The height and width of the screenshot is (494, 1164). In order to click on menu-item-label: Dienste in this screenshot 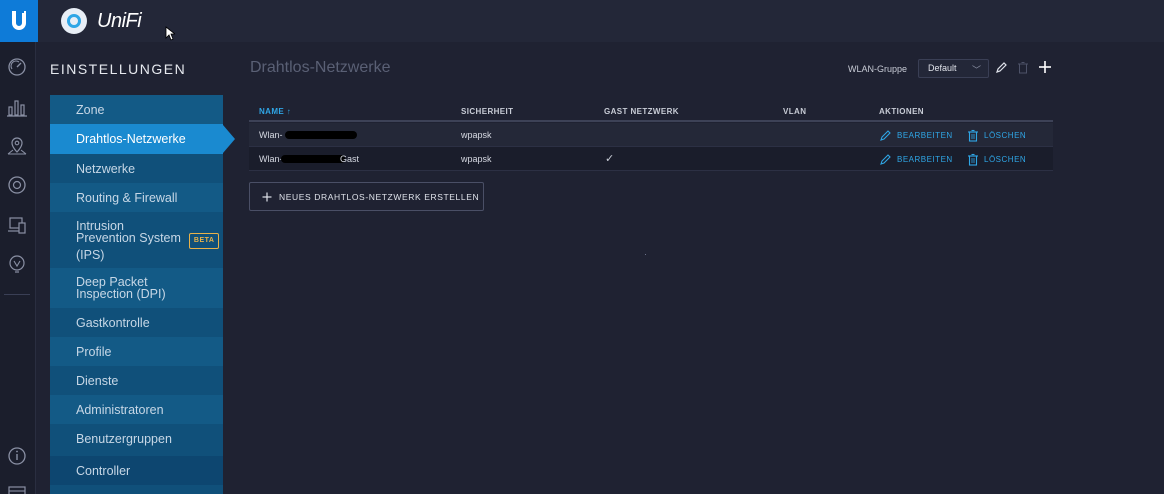, I will do `click(97, 380)`.